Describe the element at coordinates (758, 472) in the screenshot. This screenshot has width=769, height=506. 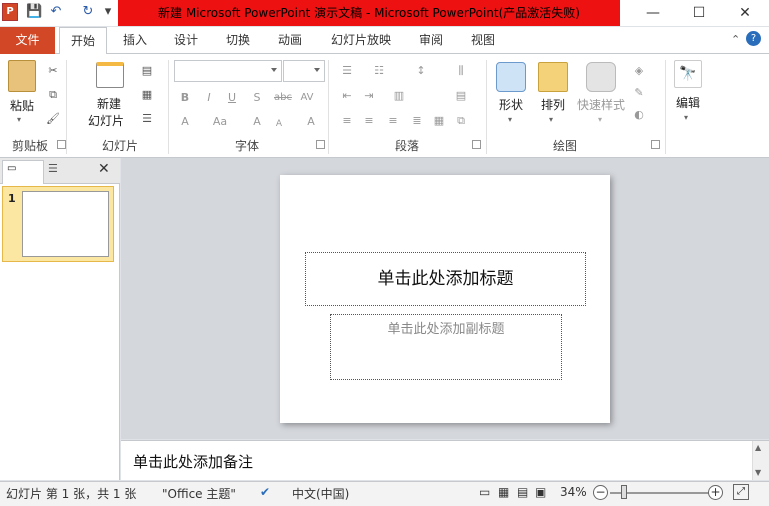
I see `scroll-down-icon: ▼` at that location.